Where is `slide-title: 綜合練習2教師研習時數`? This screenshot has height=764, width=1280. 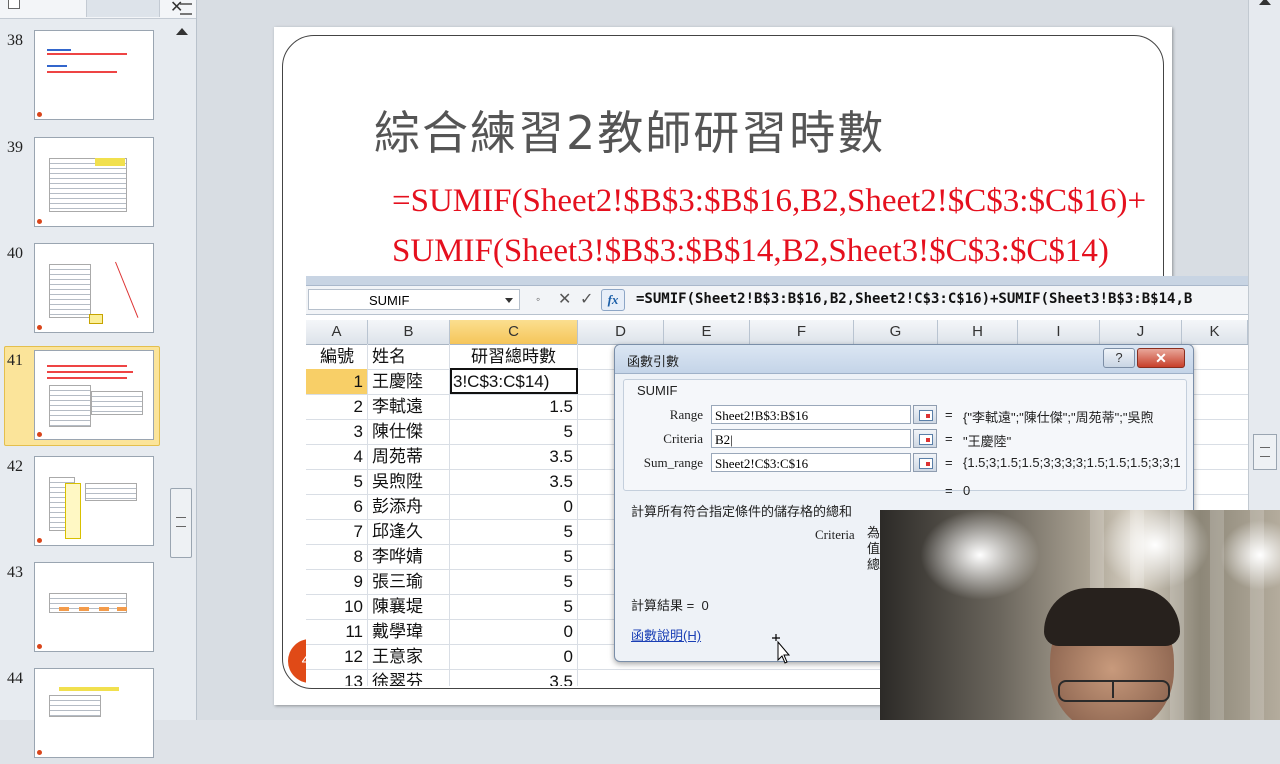
slide-title: 綜合練習2教師研習時數 is located at coordinates (629, 130).